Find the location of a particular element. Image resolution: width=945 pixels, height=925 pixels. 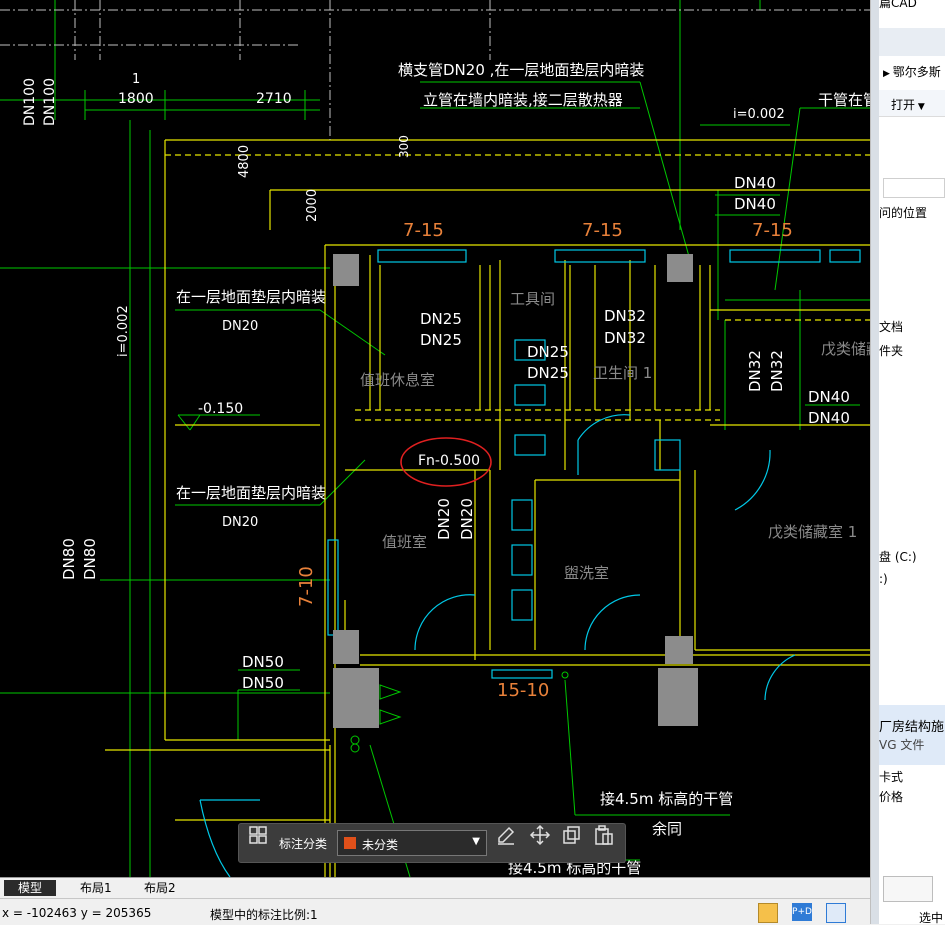

selected-label: 选中 is located at coordinates (931, 917).